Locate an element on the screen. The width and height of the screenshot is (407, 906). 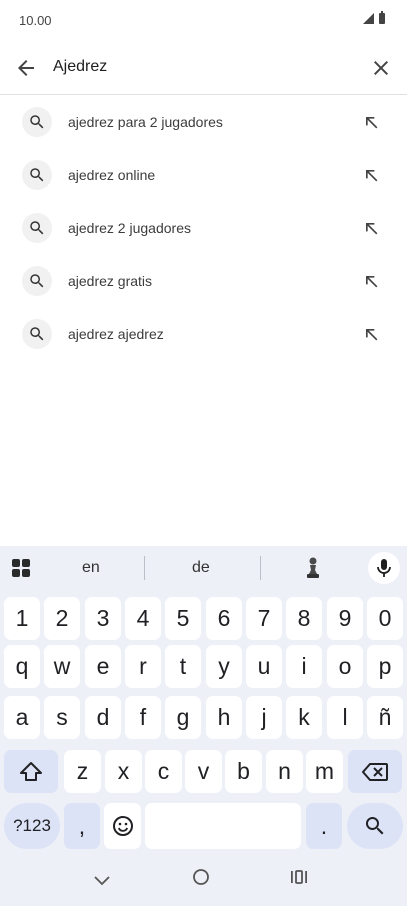
key-m: m is located at coordinates (324, 771).